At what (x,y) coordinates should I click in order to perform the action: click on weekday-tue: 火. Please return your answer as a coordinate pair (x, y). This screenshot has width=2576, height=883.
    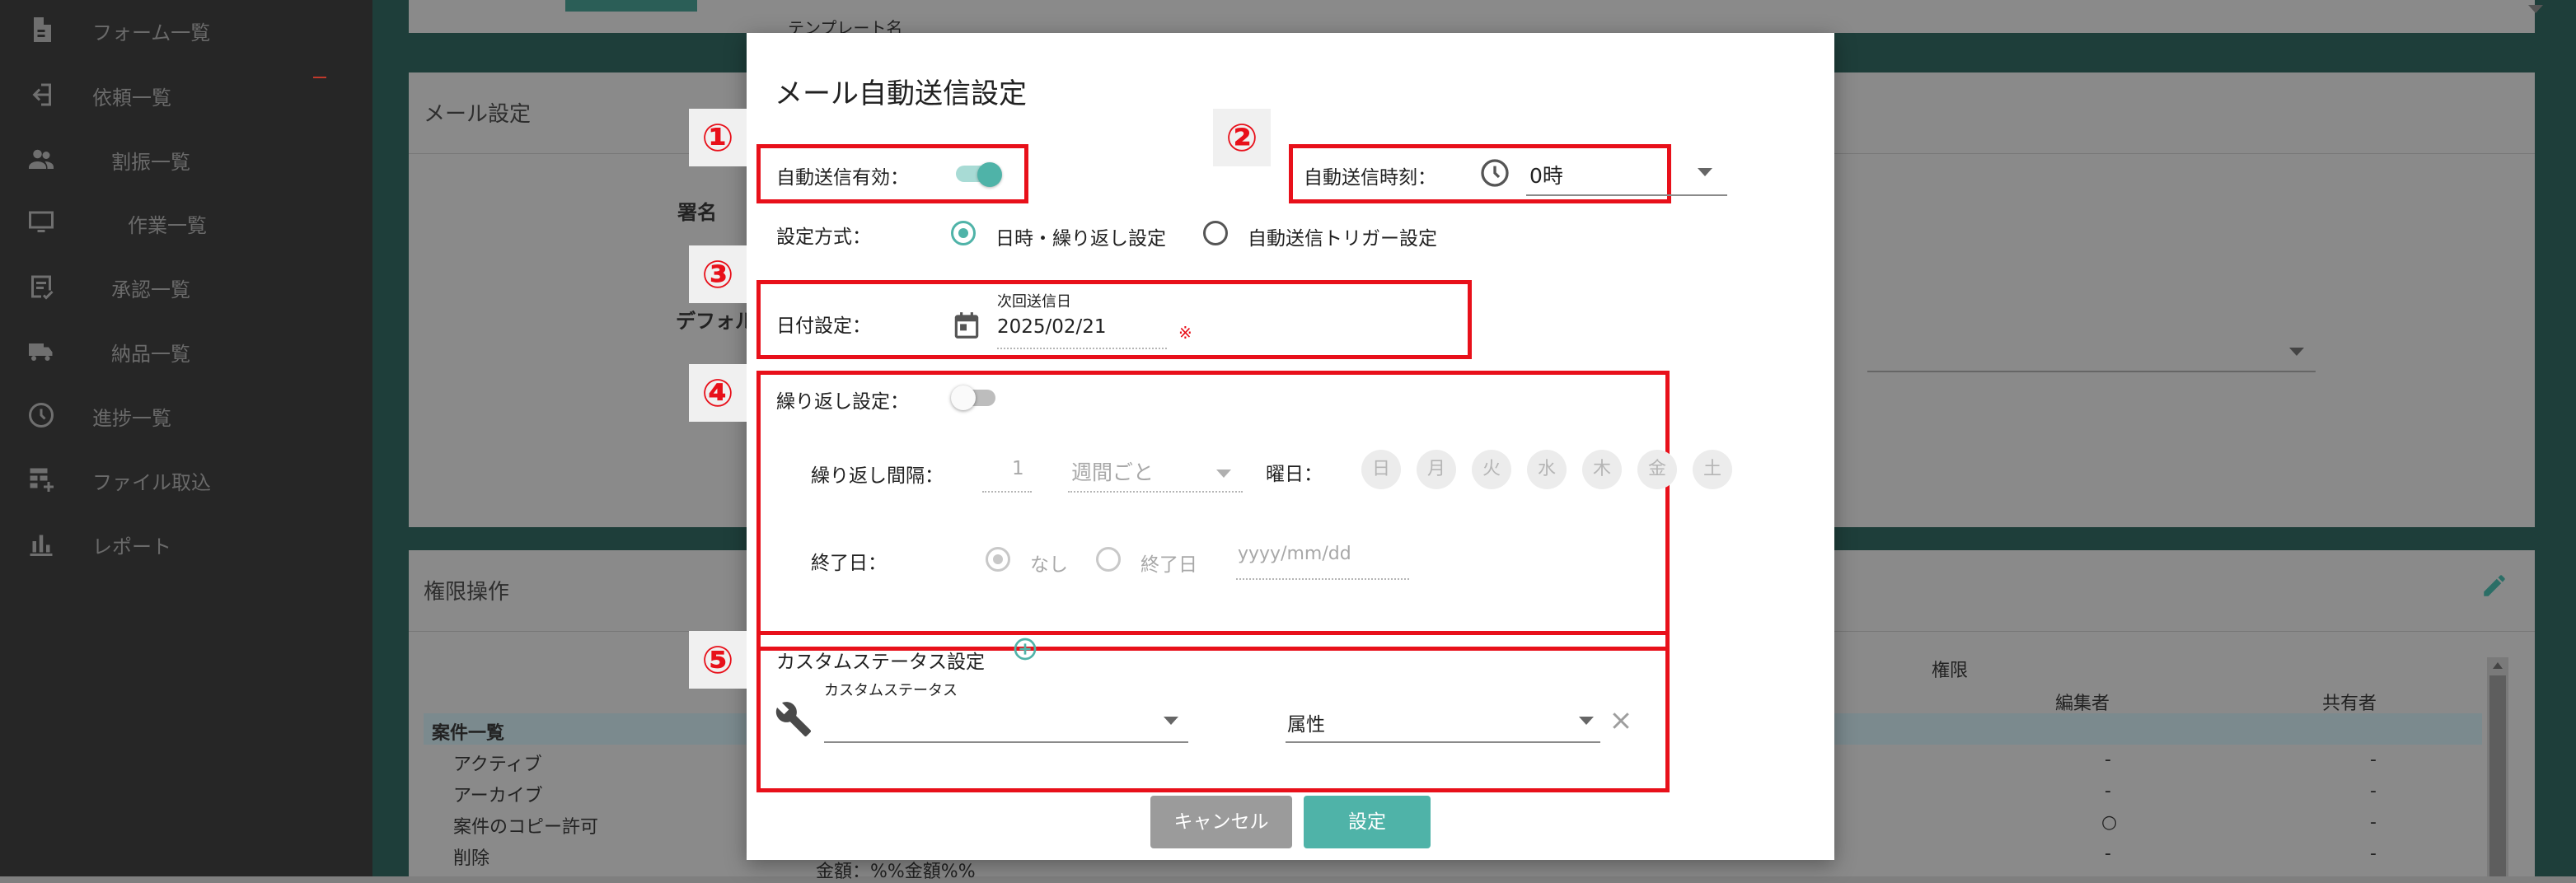
    Looking at the image, I should click on (1491, 469).